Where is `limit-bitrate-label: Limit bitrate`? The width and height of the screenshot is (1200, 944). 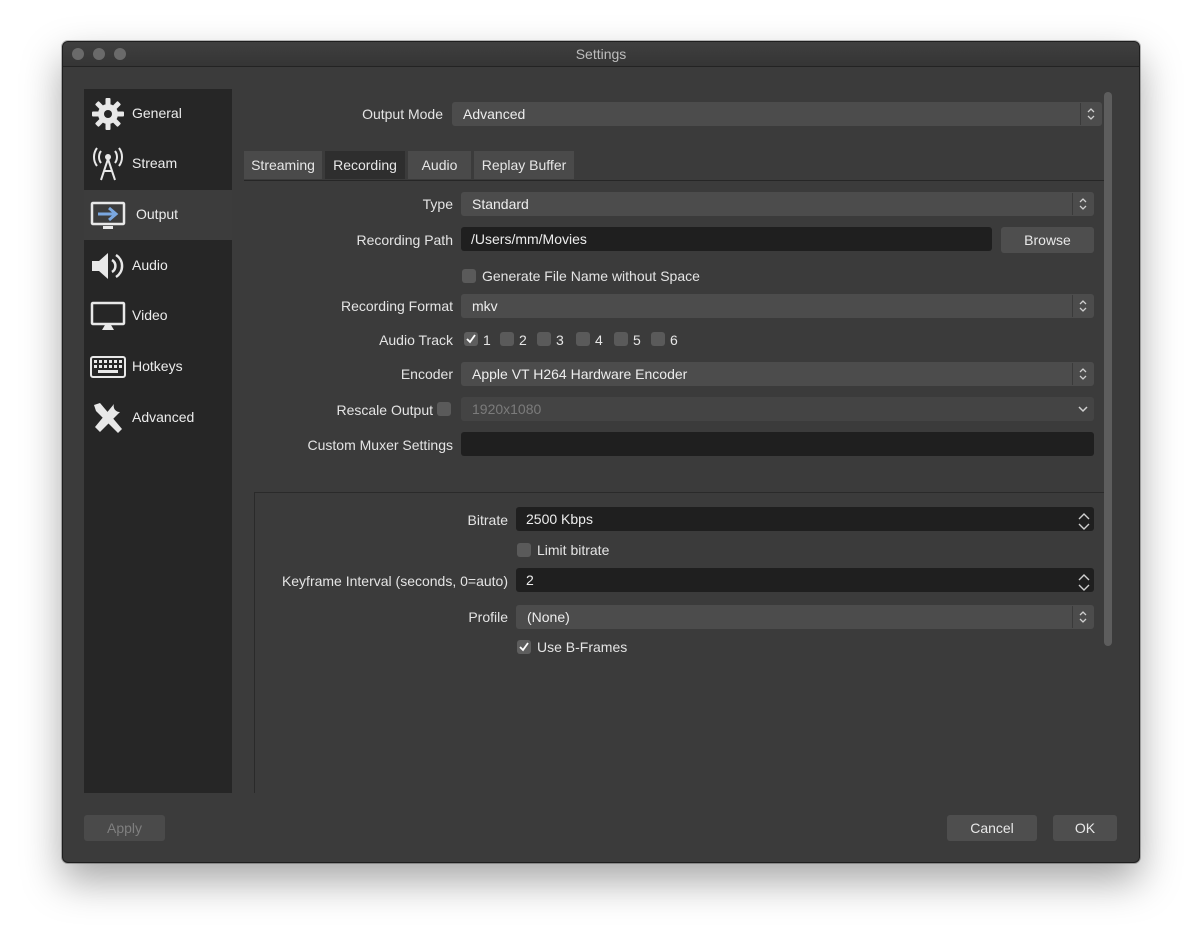
limit-bitrate-label: Limit bitrate is located at coordinates (573, 550).